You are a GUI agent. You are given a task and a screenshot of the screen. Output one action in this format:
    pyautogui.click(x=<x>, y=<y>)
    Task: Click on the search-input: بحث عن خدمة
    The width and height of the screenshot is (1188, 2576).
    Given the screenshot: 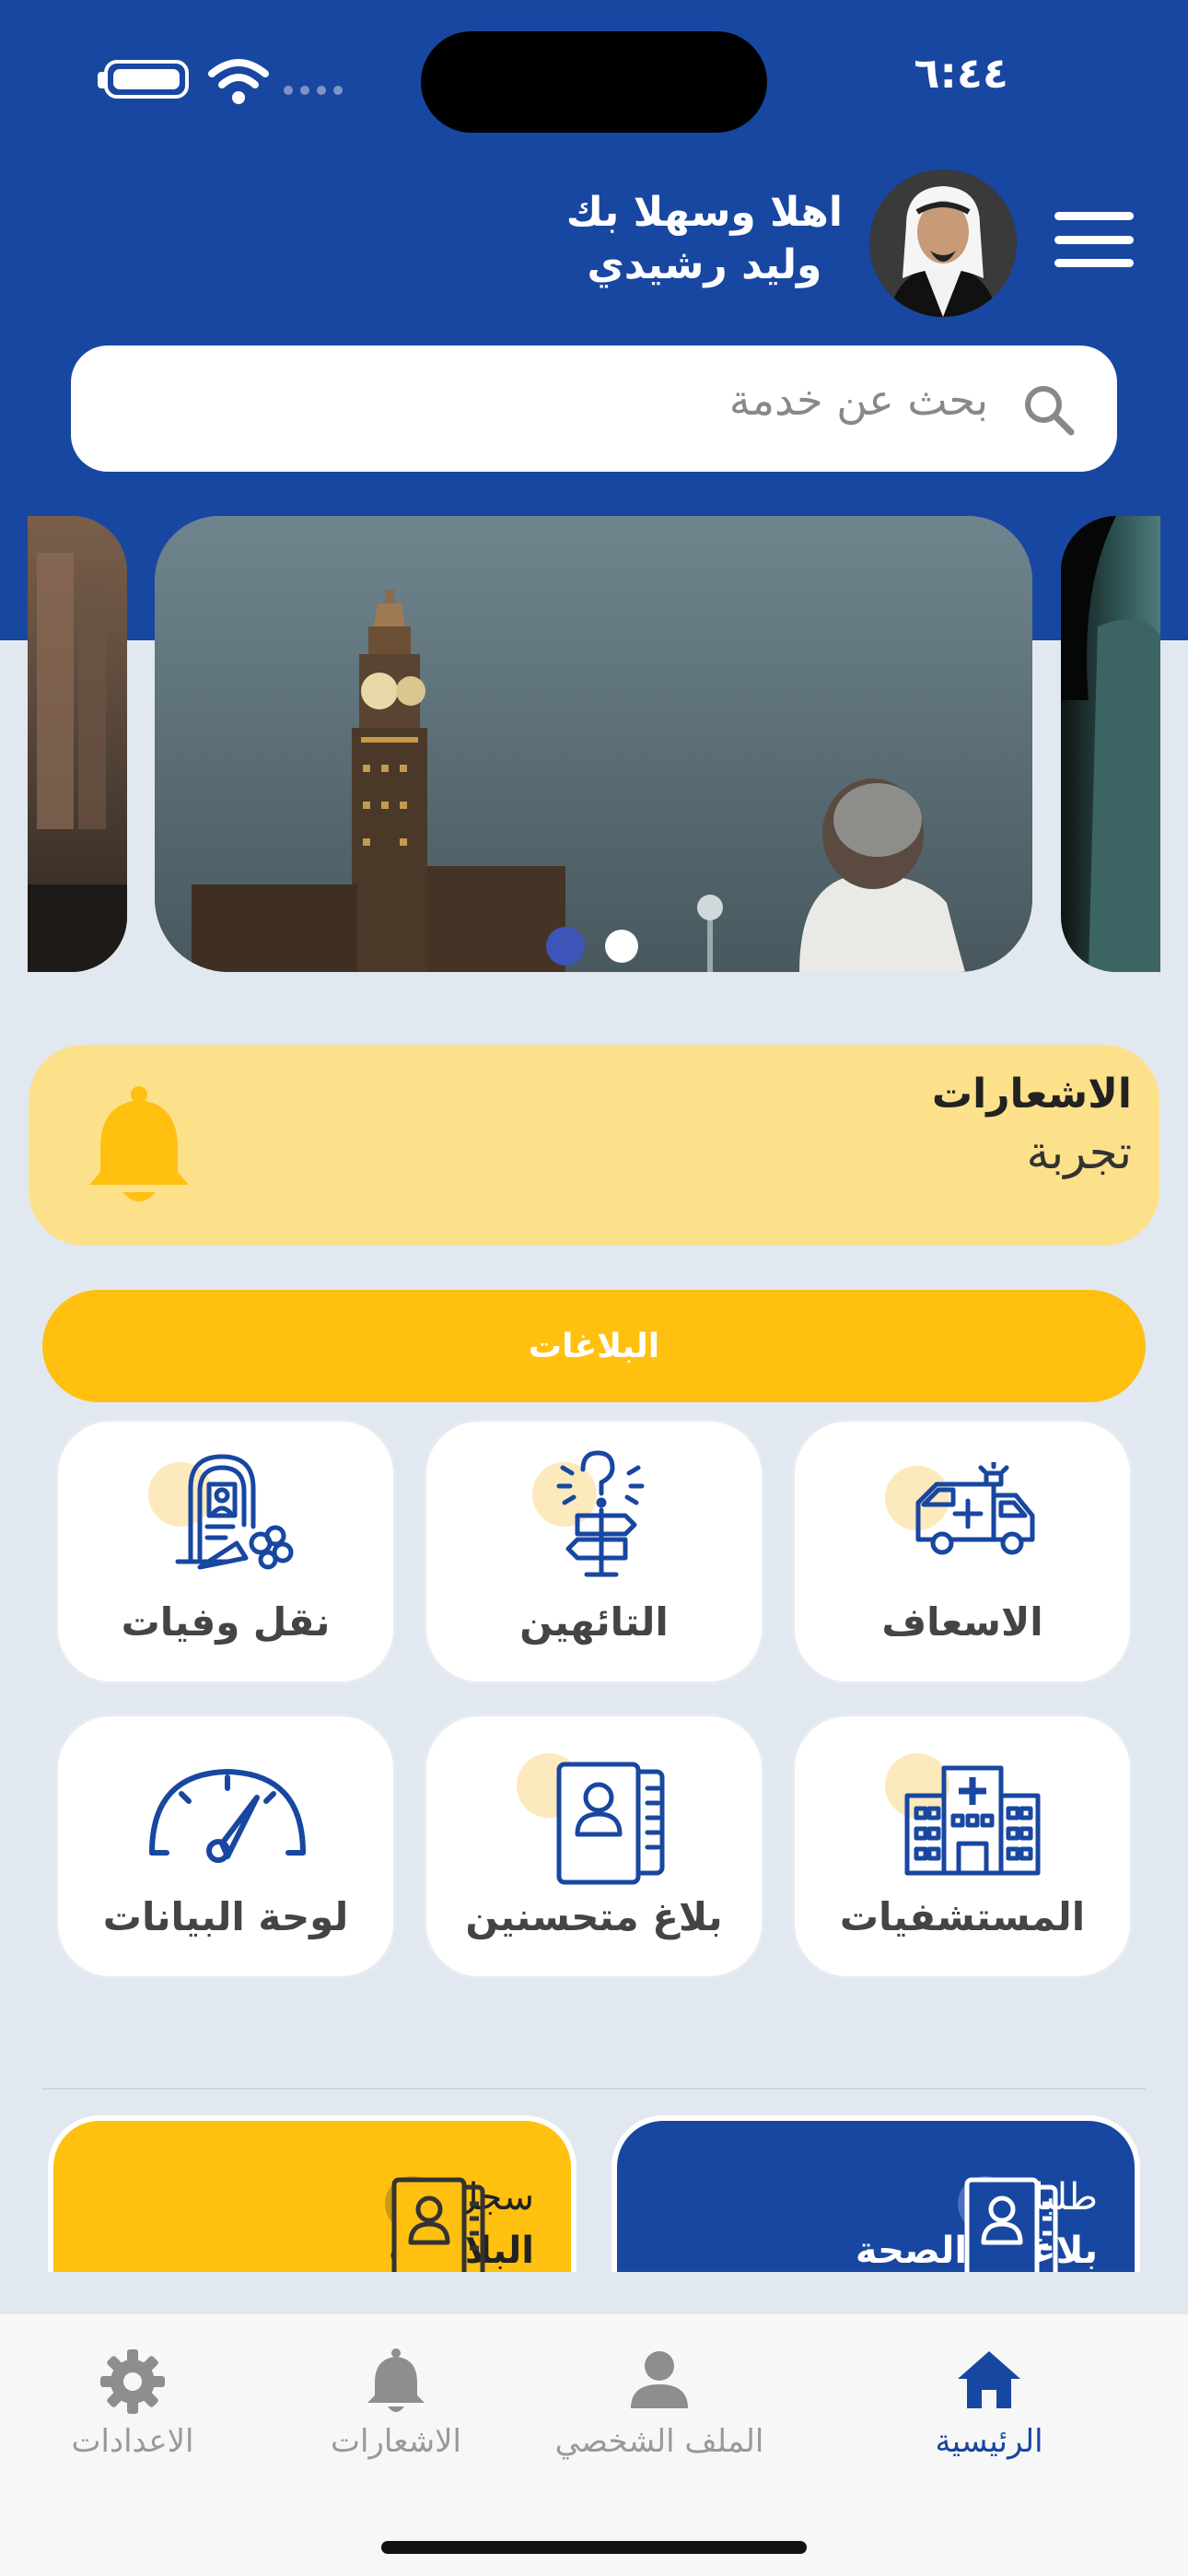 What is the action you would take?
    pyautogui.click(x=594, y=408)
    